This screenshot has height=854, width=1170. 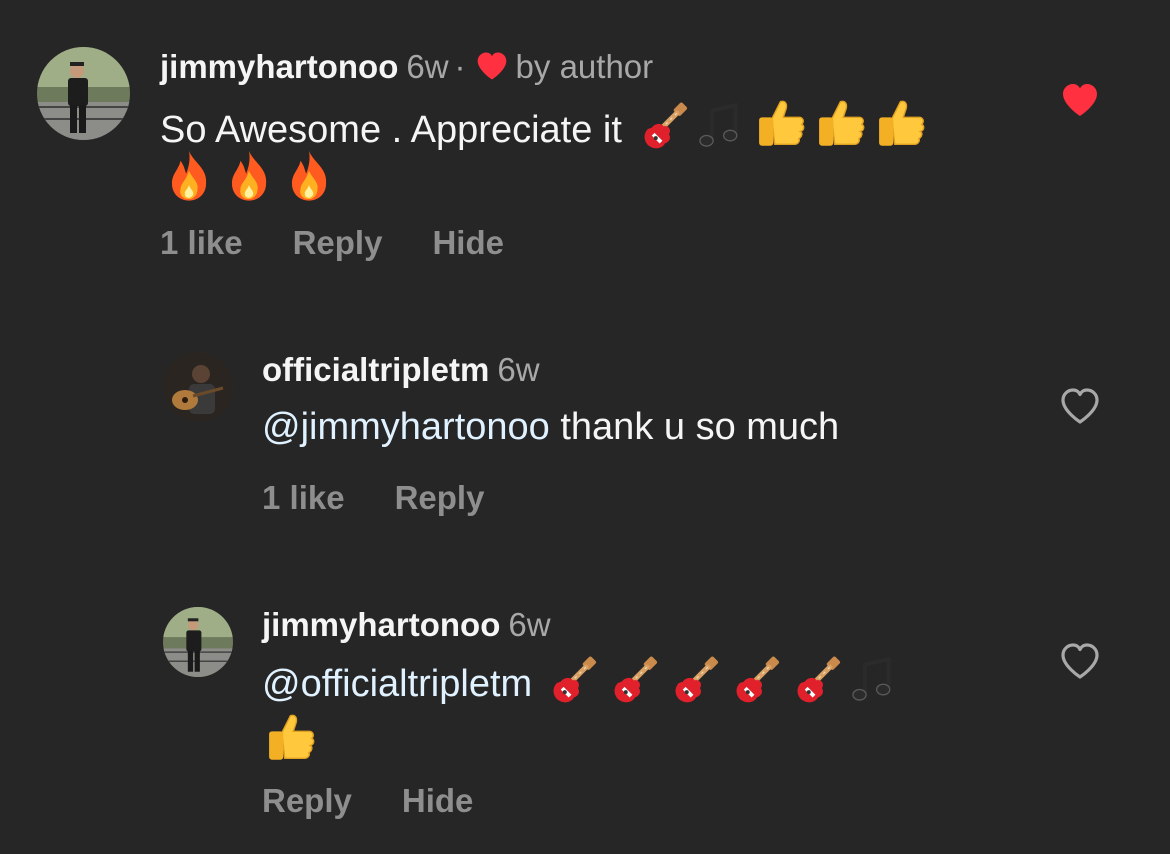 I want to click on heart-filled-icon, so click(x=1080, y=100).